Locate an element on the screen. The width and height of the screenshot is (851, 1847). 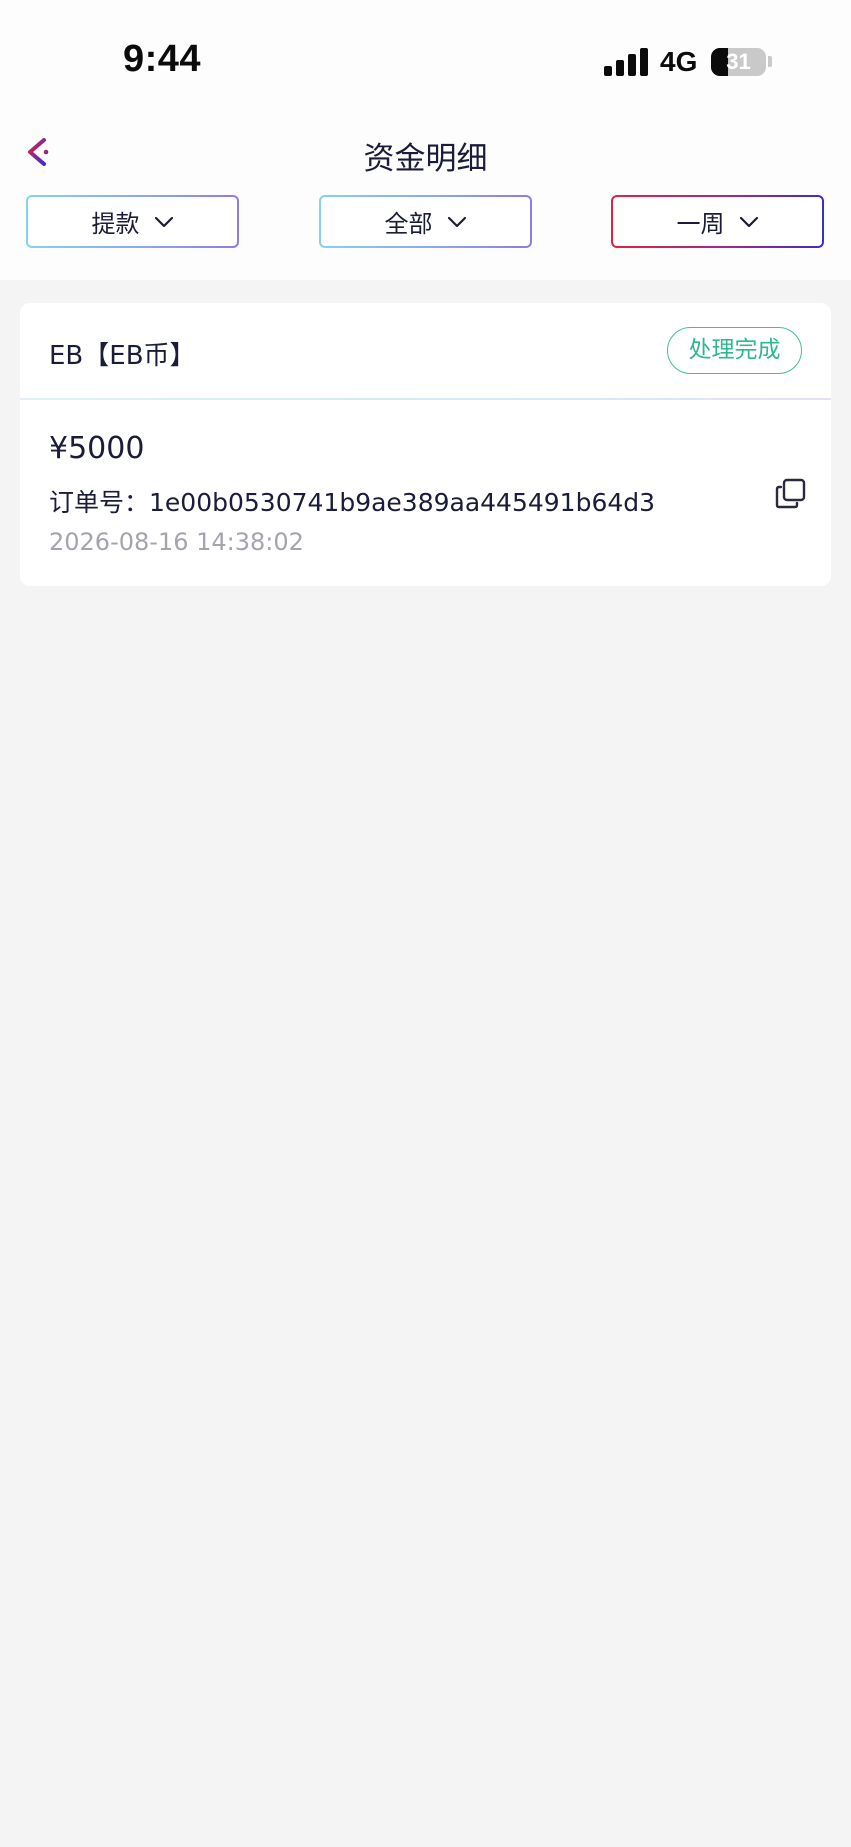
filter-type-inner: 提款 is located at coordinates (132, 221).